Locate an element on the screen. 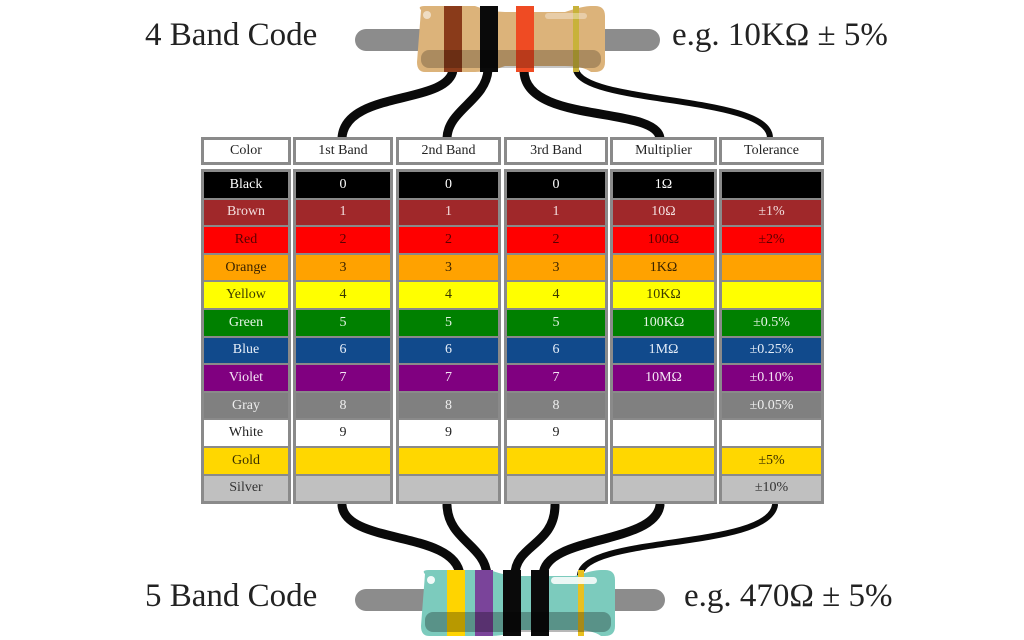 The height and width of the screenshot is (640, 1024). cell-first-white: 9 is located at coordinates (343, 433).